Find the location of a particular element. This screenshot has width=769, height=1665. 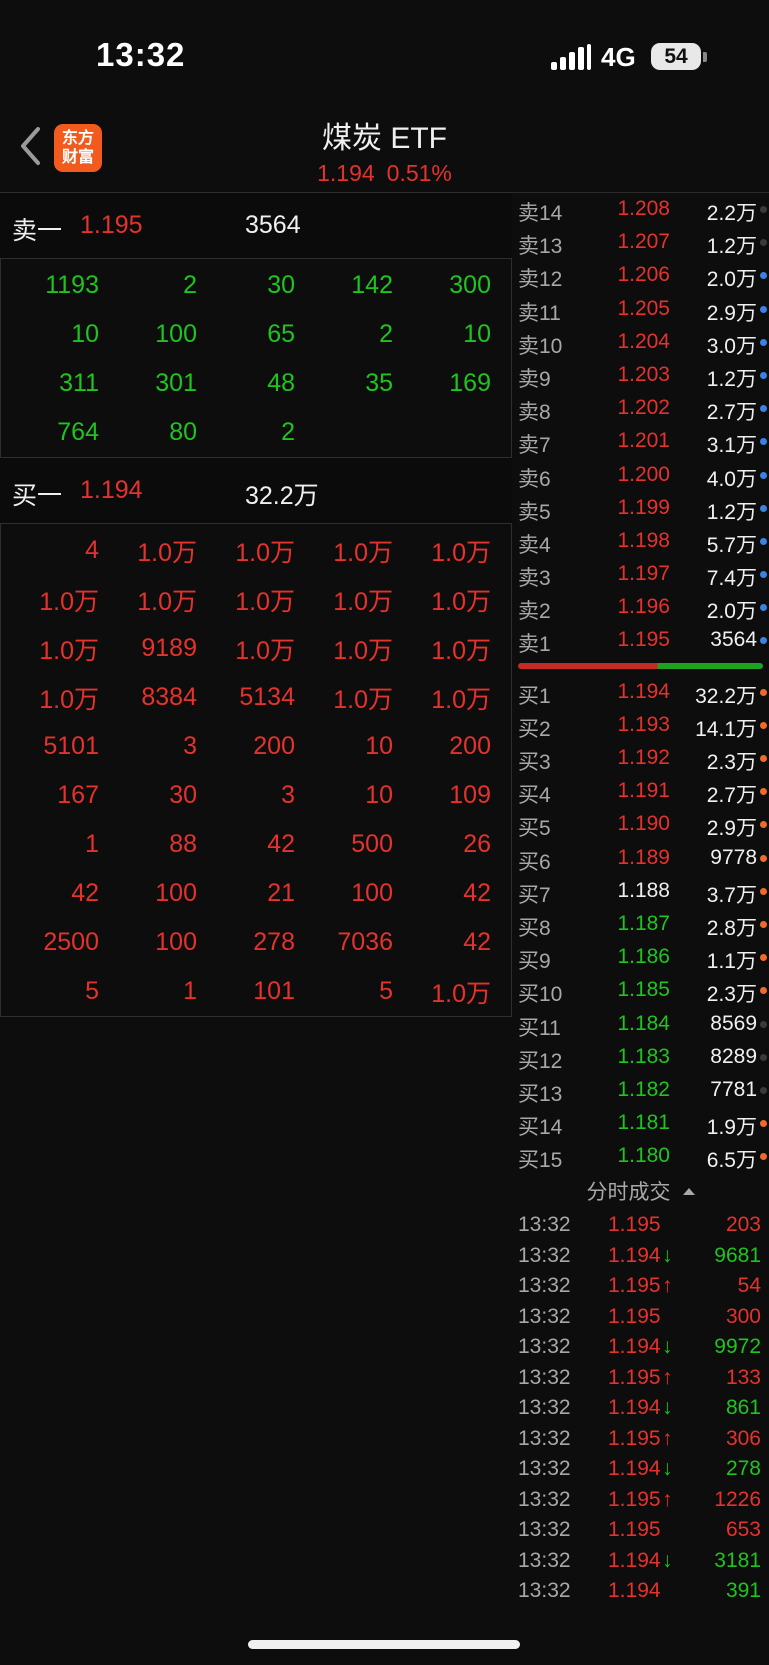

ask-level-row: 卖8 1.202 2.7万 is located at coordinates (640, 407).